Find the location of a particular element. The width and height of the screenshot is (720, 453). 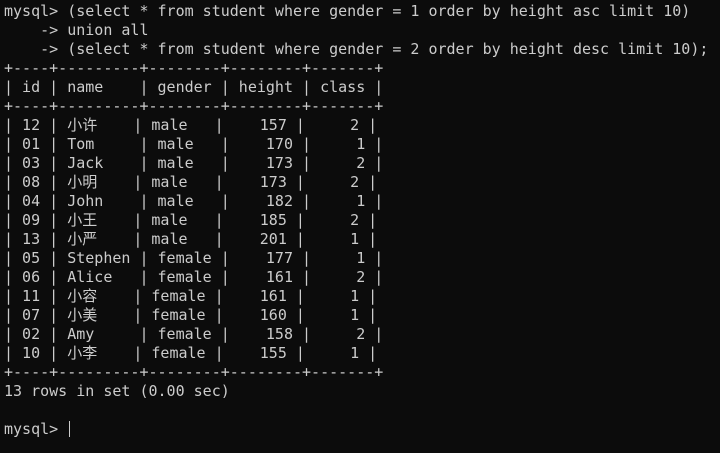

table-row: | 10 | 小李 | female | 155 | 1 | is located at coordinates (191, 353).